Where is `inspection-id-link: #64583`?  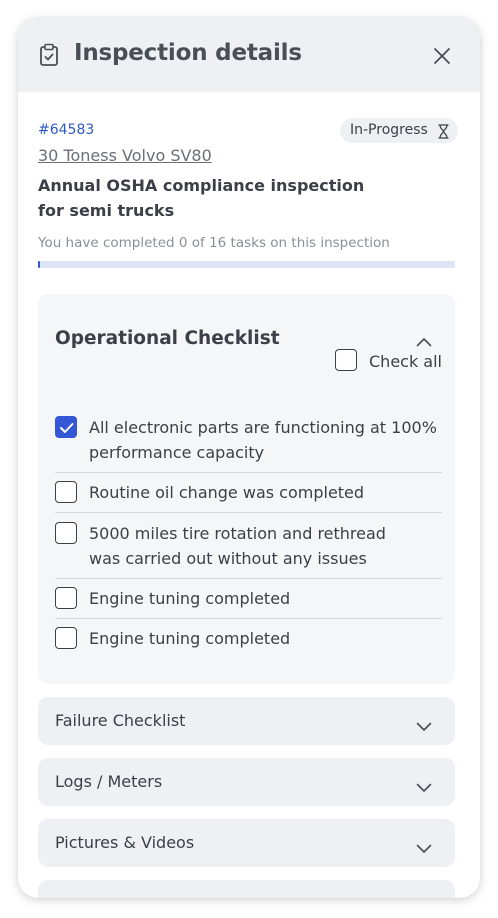
inspection-id-link: #64583 is located at coordinates (66, 130).